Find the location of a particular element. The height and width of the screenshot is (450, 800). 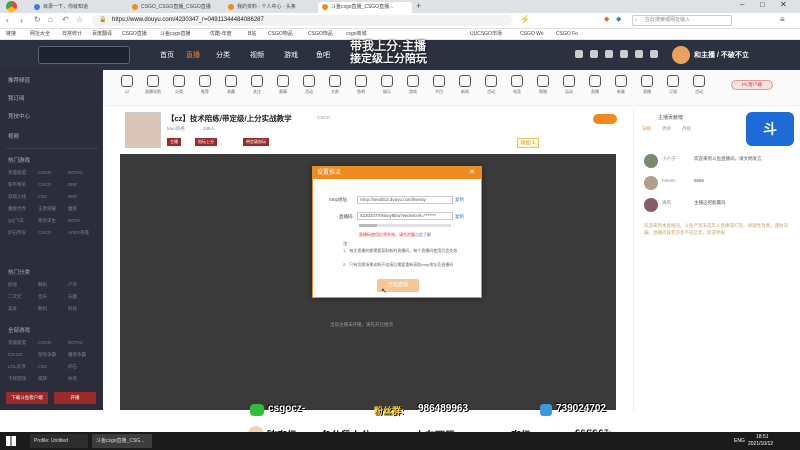

sidebar-subitem: APEX英雄 is located at coordinates (78, 233).